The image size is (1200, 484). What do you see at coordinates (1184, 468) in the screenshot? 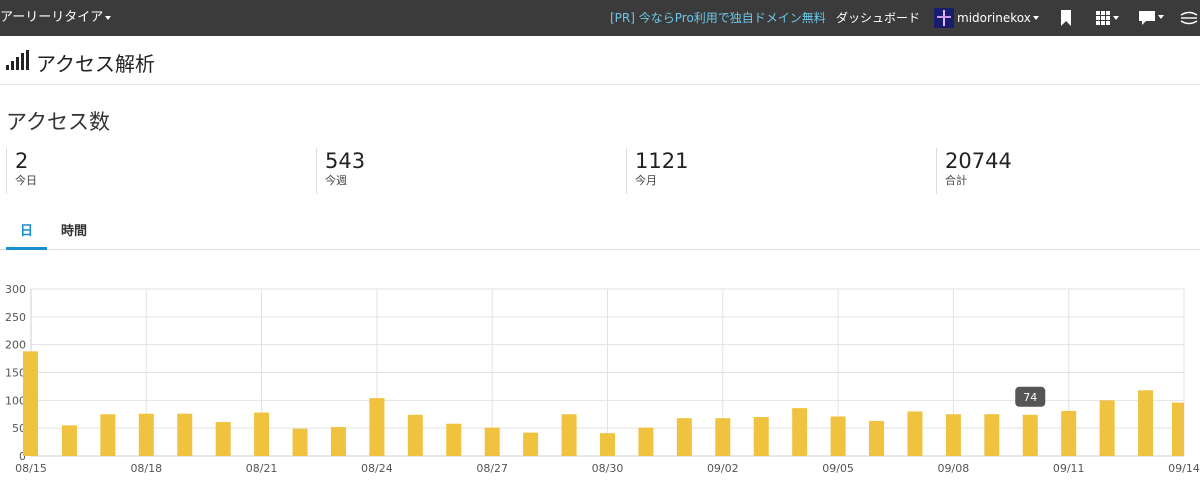
I see `x-tick-label: 09/14` at bounding box center [1184, 468].